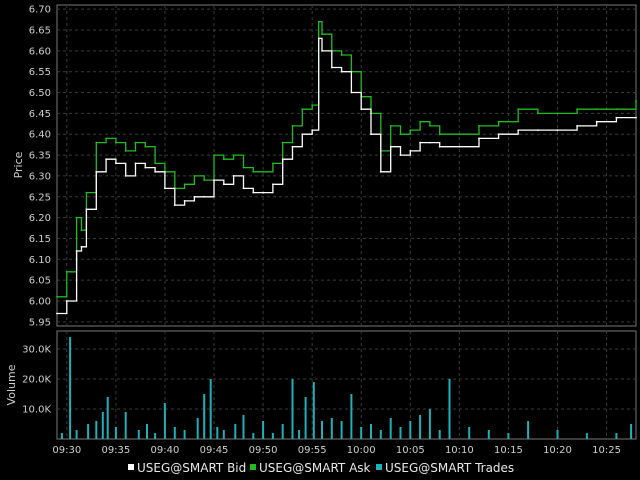 The width and height of the screenshot is (640, 480). Describe the element at coordinates (40, 51) in the screenshot. I see `price-tick-label: 6.60` at that location.